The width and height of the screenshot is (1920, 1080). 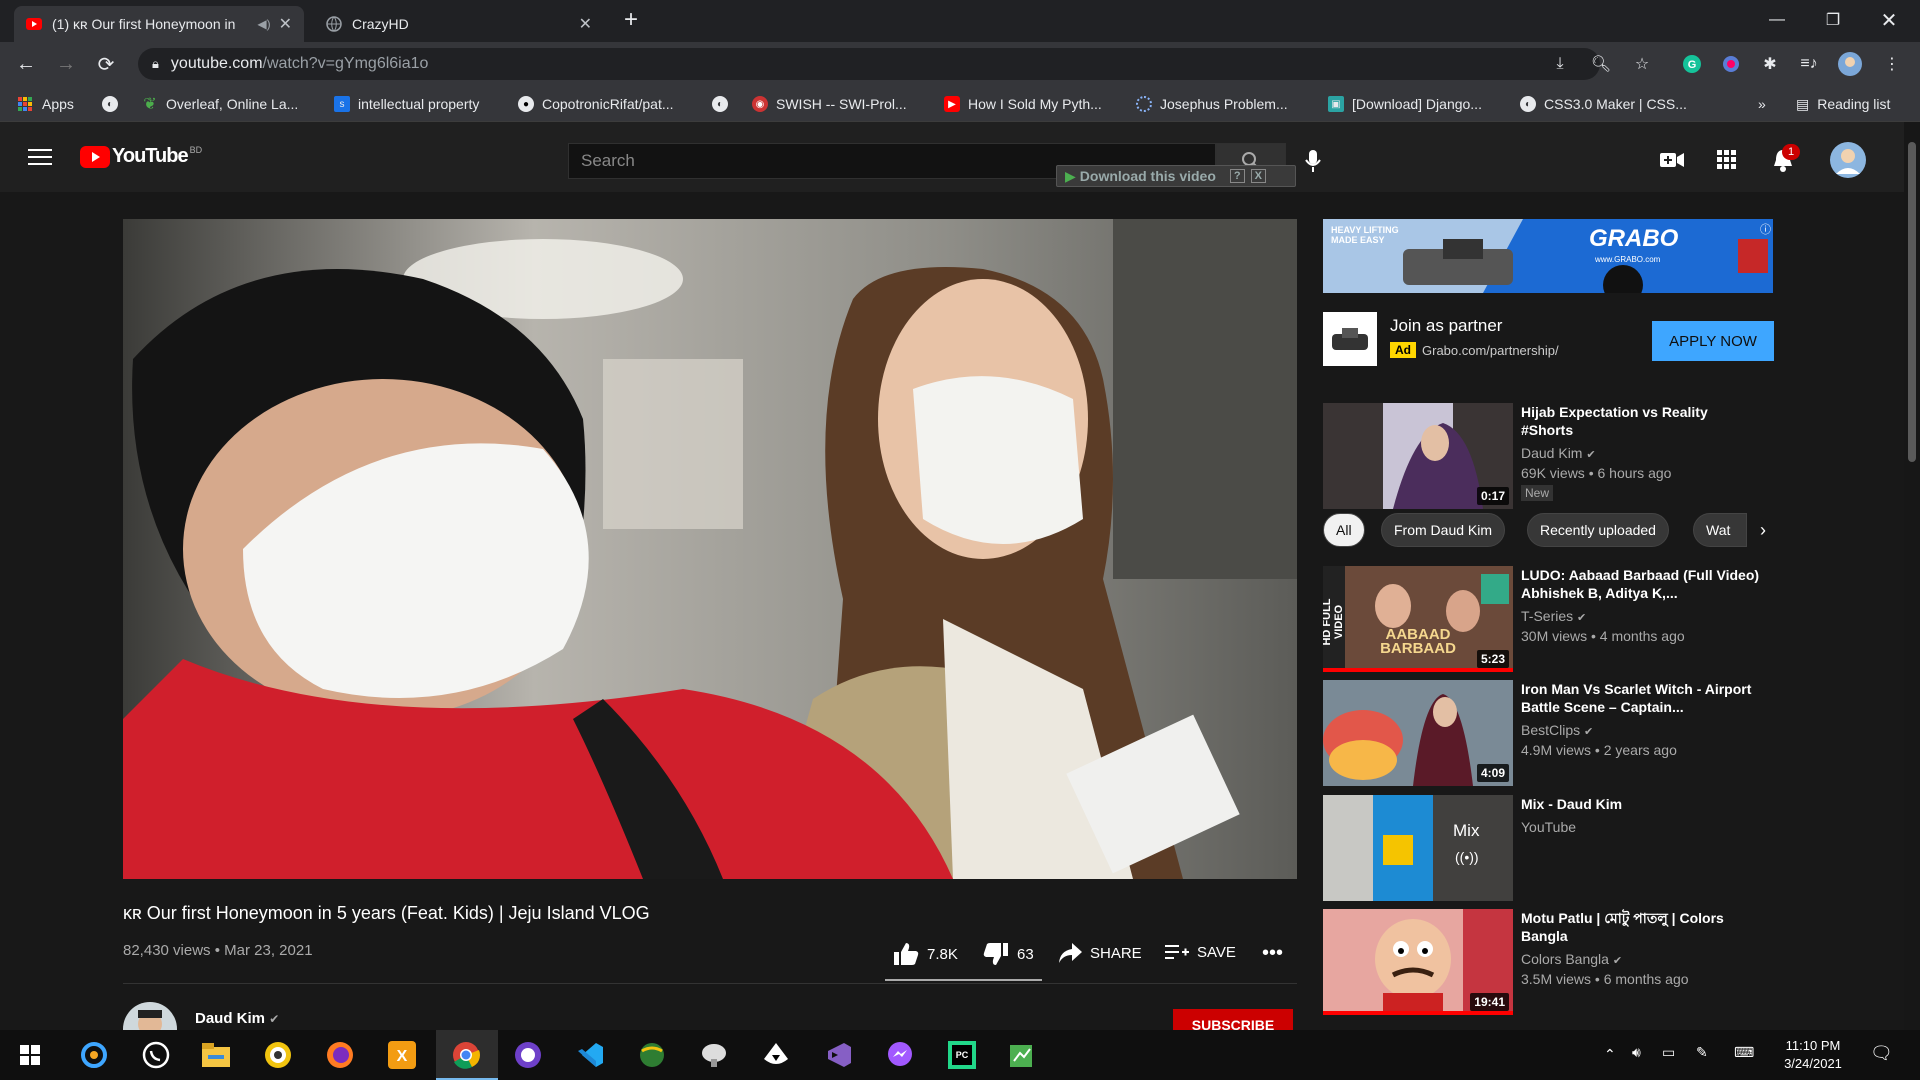 I want to click on visual-studio-icon, so click(x=838, y=1055).